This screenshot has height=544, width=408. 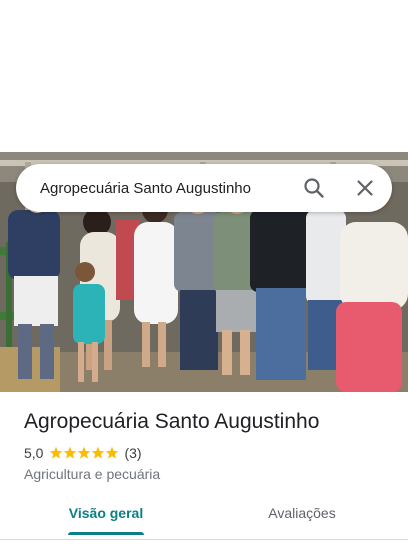 I want to click on tab-bar: Visão geral Avaliações, so click(x=204, y=516).